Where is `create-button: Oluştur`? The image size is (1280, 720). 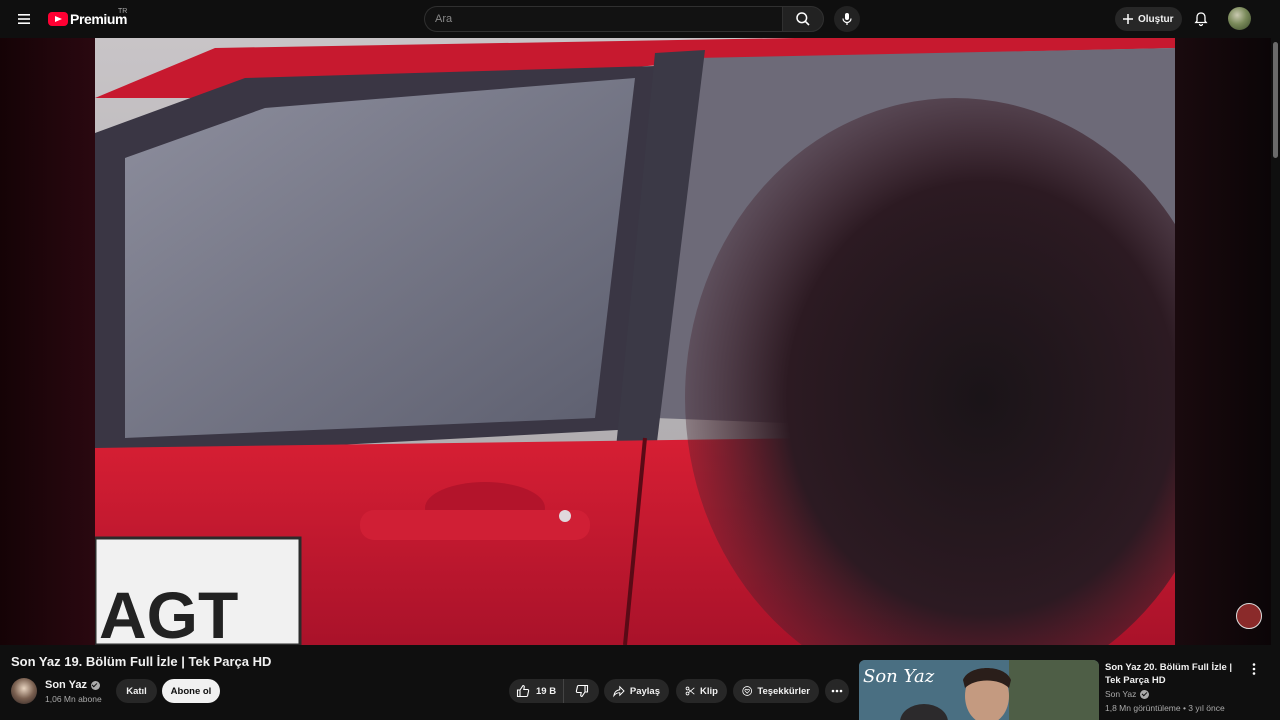
create-button: Oluştur is located at coordinates (1148, 19).